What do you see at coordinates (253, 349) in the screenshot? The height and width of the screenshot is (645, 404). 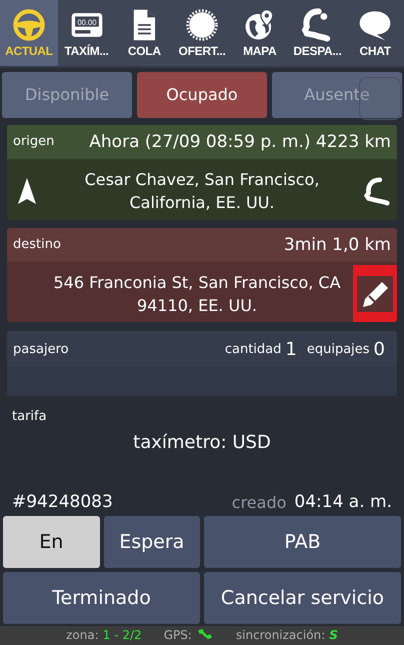 I see `count-label: cantidad` at bounding box center [253, 349].